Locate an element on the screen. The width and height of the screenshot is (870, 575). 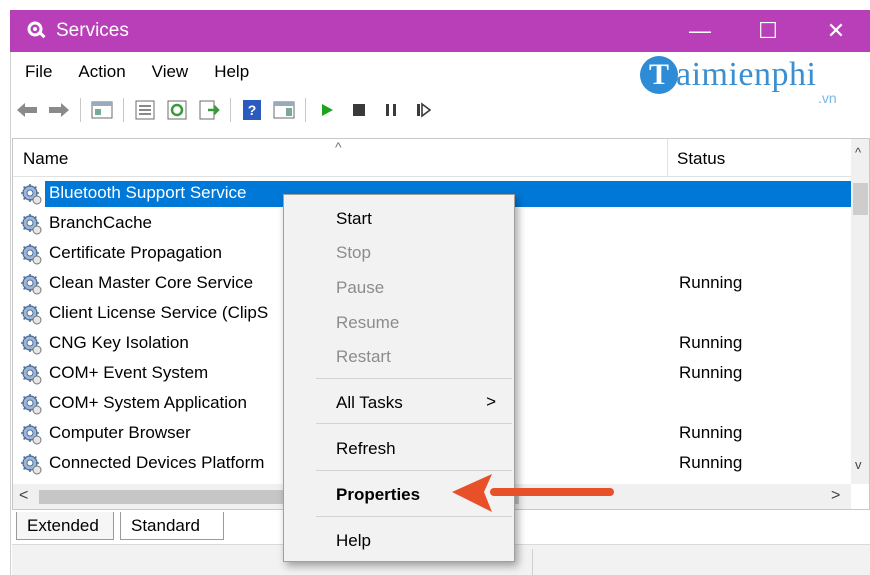
chevron-right-icon: > is located at coordinates (491, 401).